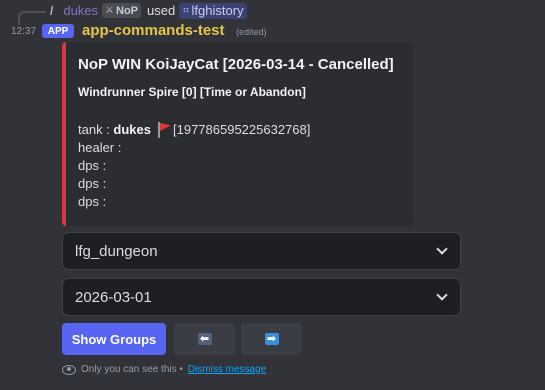 This screenshot has width=545, height=390. I want to click on left-arrow-icon: ⬅, so click(204, 339).